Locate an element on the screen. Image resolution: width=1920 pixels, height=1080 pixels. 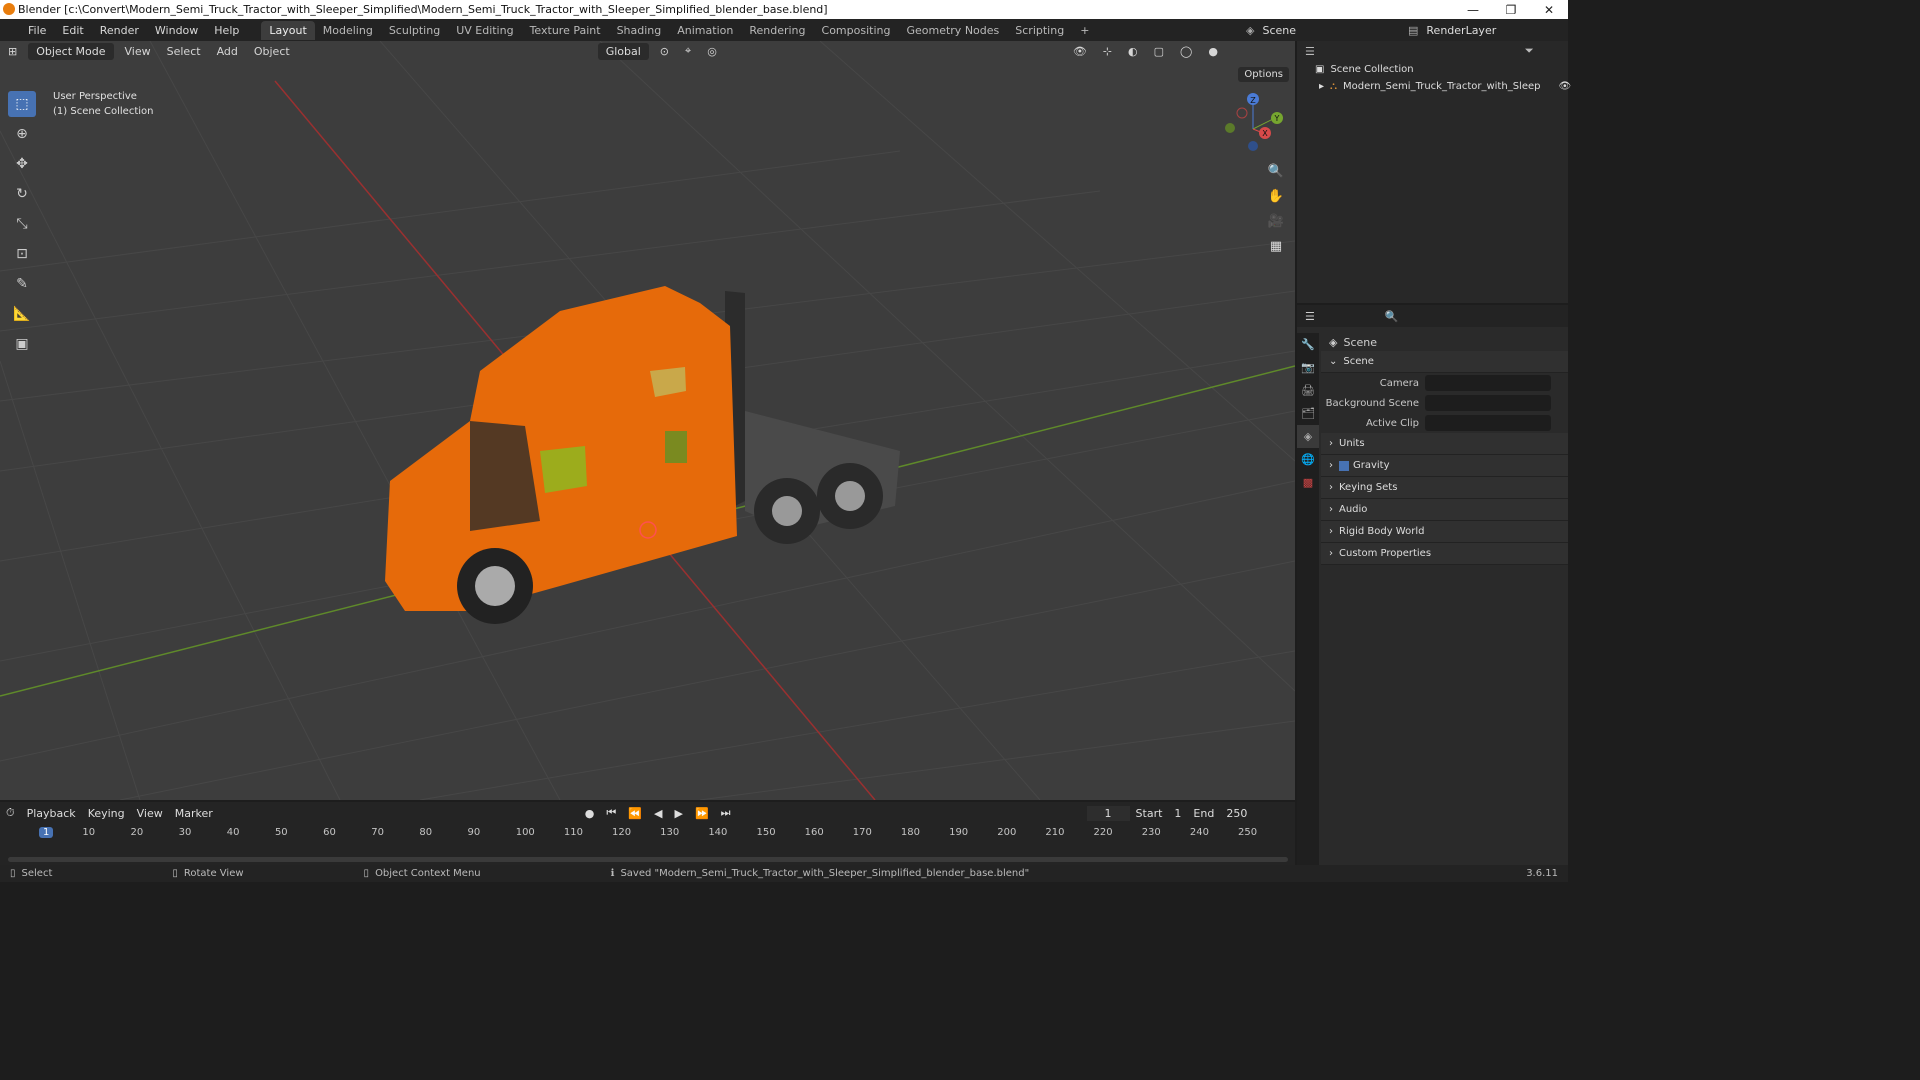
timeline-menu-playback: Playback is located at coordinates (51, 813).